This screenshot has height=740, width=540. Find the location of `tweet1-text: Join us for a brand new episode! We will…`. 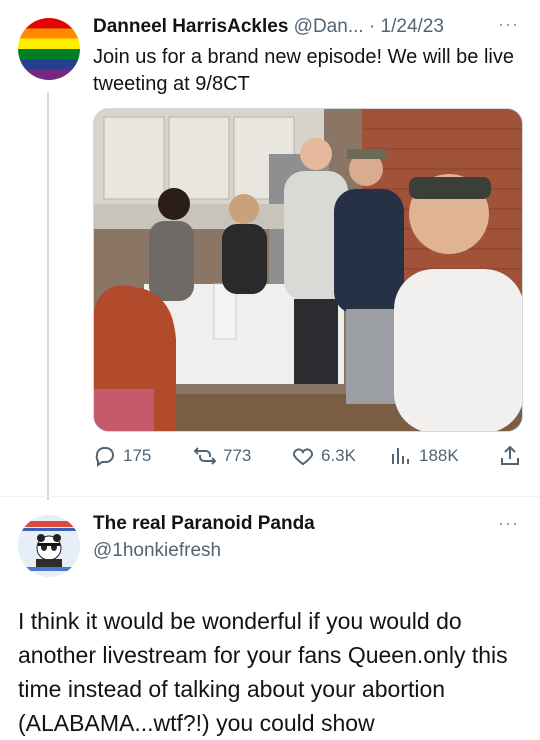

tweet1-text: Join us for a brand new episode! We will… is located at coordinates (303, 70).